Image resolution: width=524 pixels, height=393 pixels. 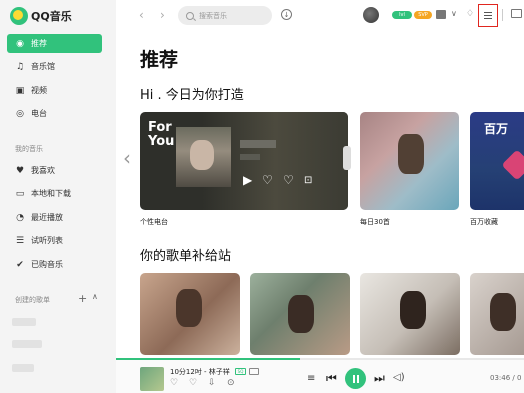 I want to click on sidebar-item-recent: ◔ 最近播放, so click(x=54, y=217).